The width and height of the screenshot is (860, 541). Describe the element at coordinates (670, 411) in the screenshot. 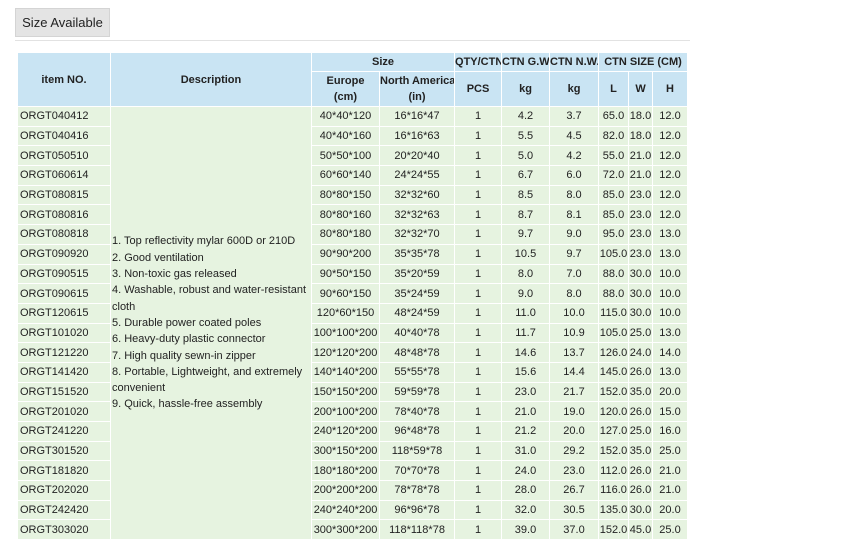

I see `cell-ctn-height: 15.0` at that location.